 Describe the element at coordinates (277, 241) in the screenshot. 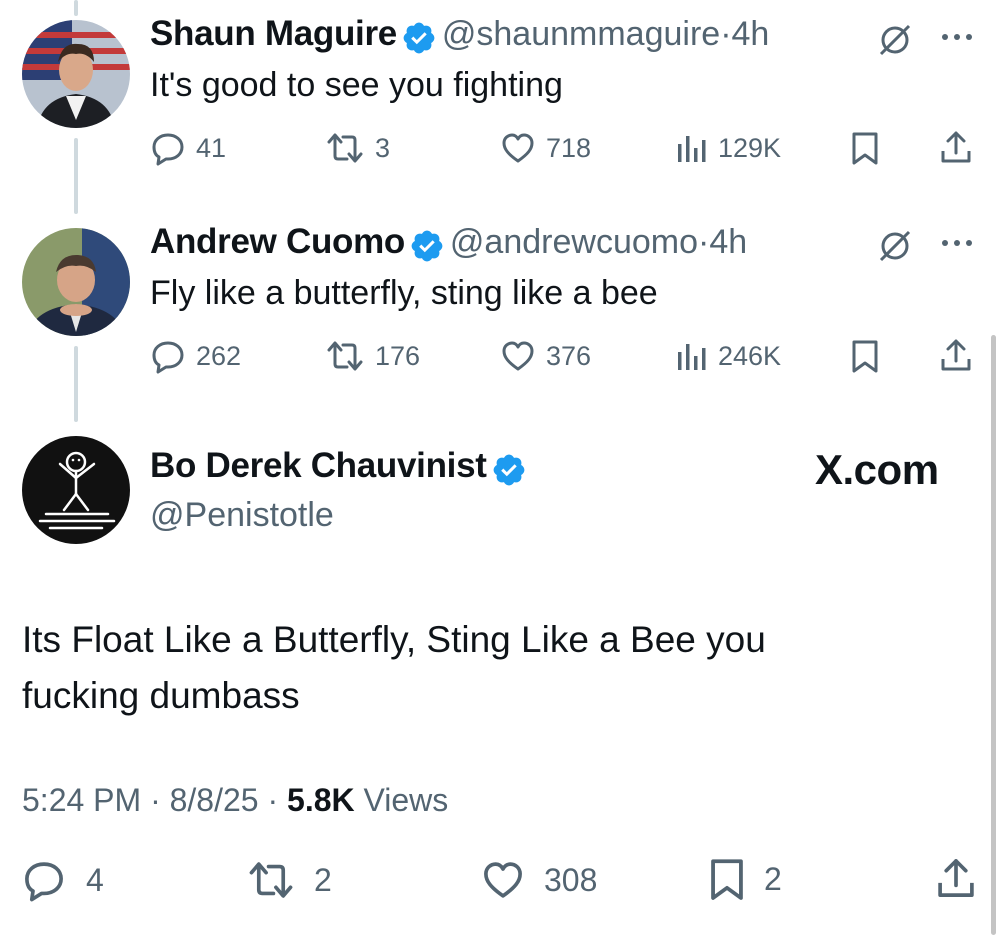

I see `author-name: Andrew Cuomo` at that location.